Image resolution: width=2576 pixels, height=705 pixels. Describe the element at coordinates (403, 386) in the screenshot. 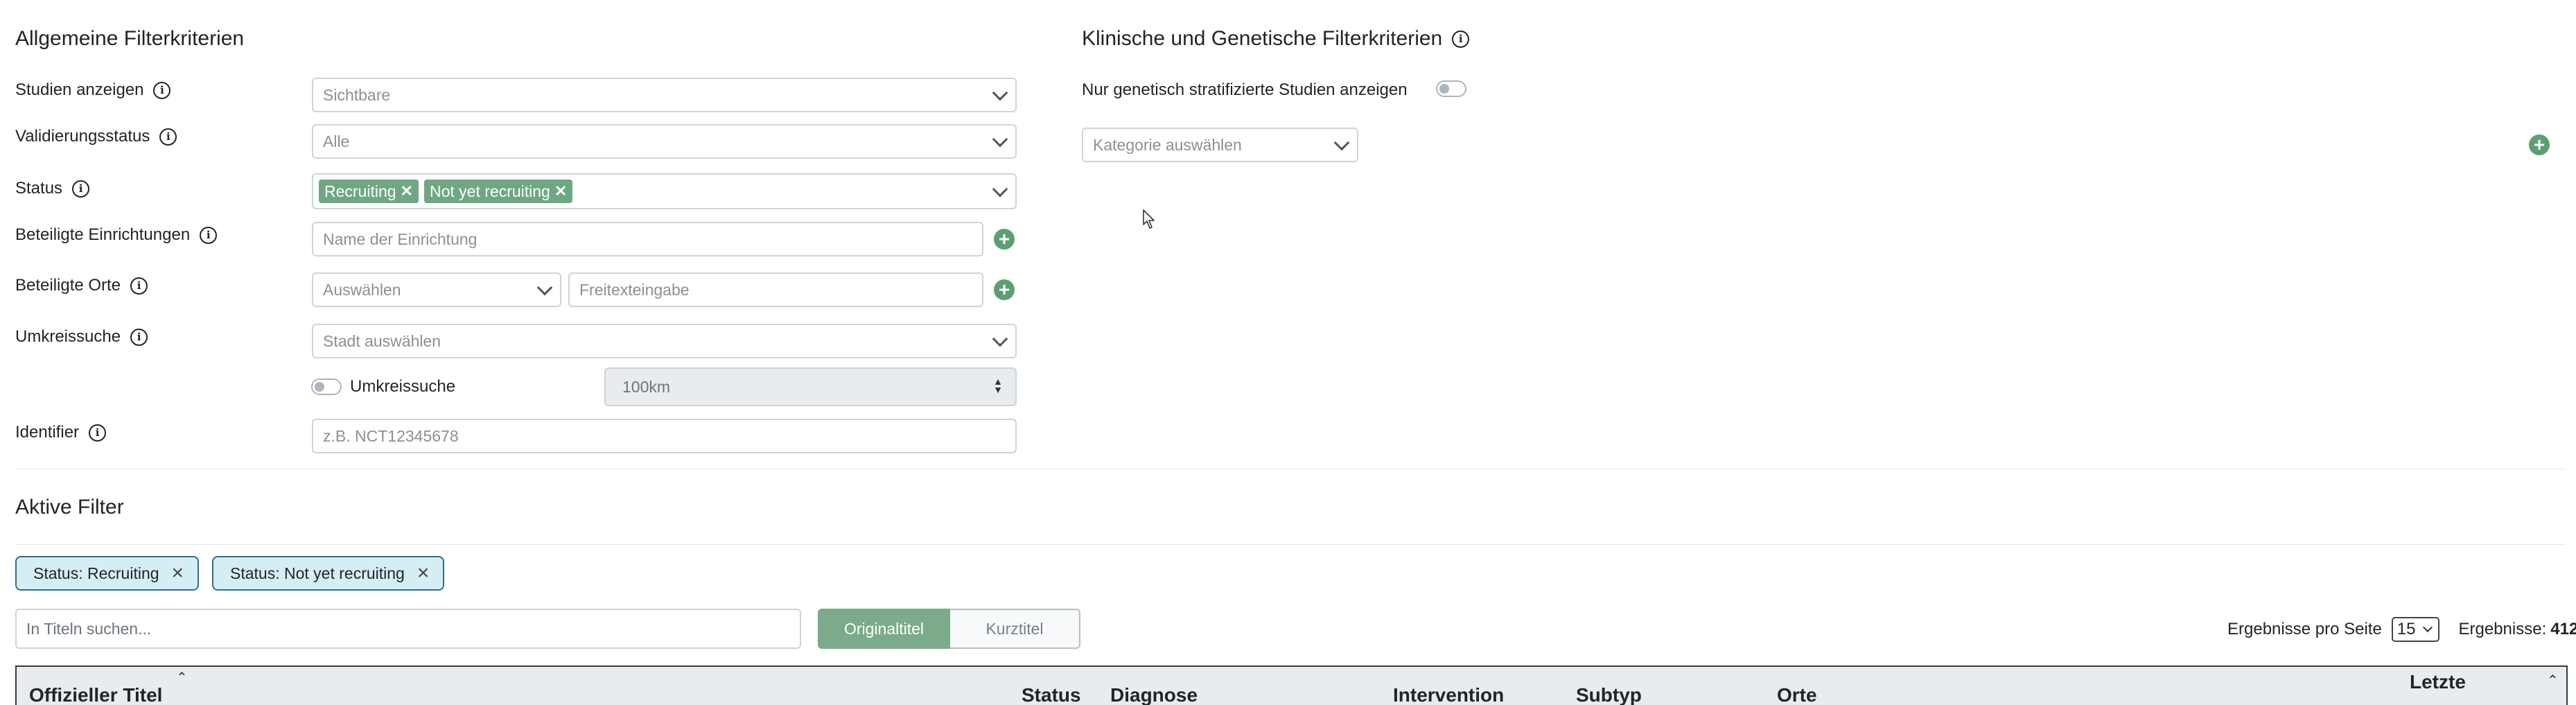

I see `radius-toggle-label: Umkreissuche` at that location.